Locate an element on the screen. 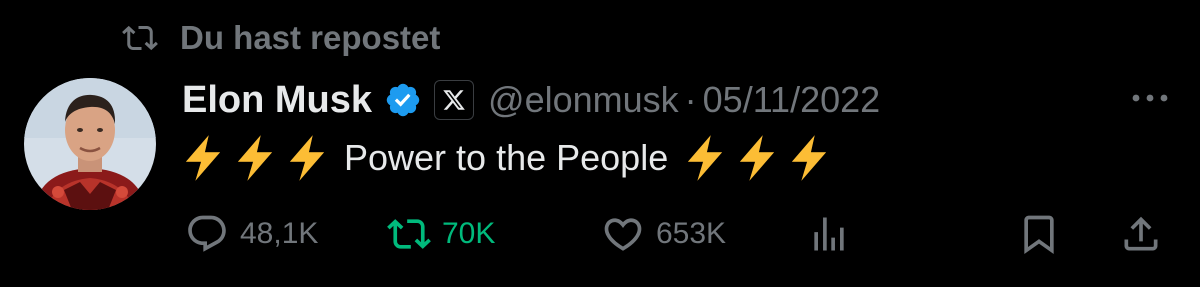 The image size is (1200, 287). tweet-body-text: Power to the People is located at coordinates (506, 157).